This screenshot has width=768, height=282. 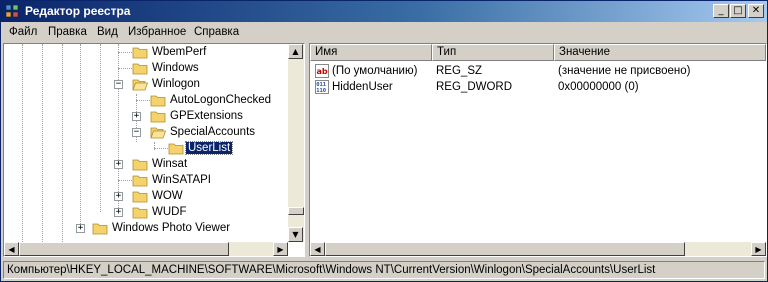 What do you see at coordinates (295, 234) in the screenshot?
I see `scroll-down-button: ▼` at bounding box center [295, 234].